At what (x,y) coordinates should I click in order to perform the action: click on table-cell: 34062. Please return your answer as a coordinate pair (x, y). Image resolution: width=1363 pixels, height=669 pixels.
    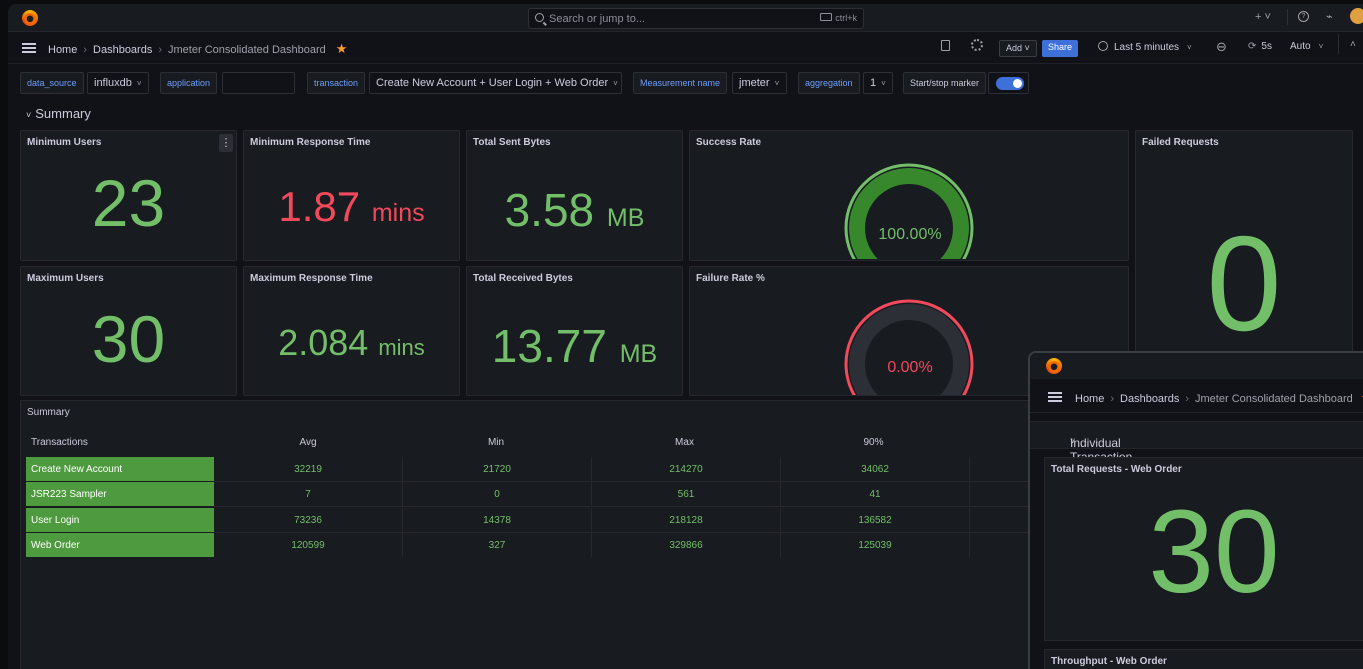
    Looking at the image, I should click on (875, 468).